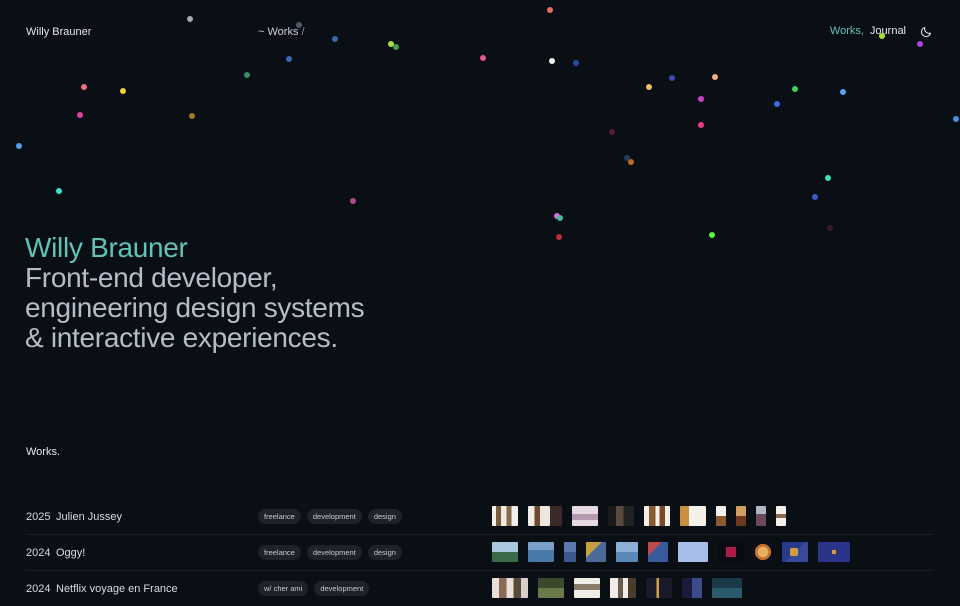  I want to click on hero-tagline-line-2: engineering design systems, so click(195, 307).